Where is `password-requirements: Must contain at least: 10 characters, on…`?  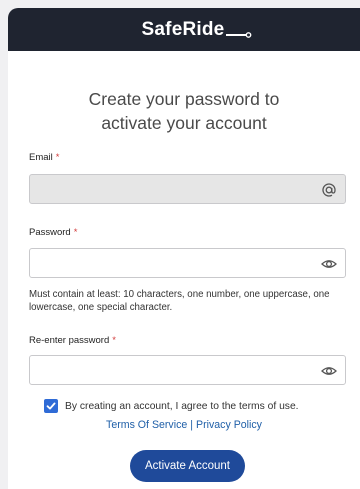 password-requirements: Must contain at least: 10 characters, on… is located at coordinates (179, 301).